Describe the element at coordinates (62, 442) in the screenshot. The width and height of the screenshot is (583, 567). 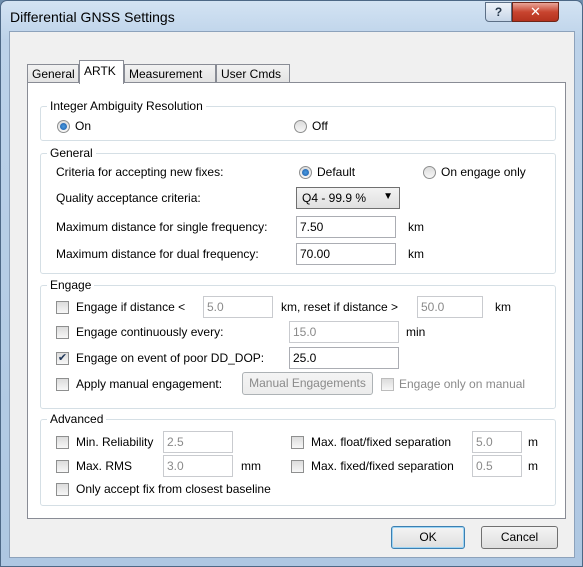
I see `min-reliability-checkbox` at that location.